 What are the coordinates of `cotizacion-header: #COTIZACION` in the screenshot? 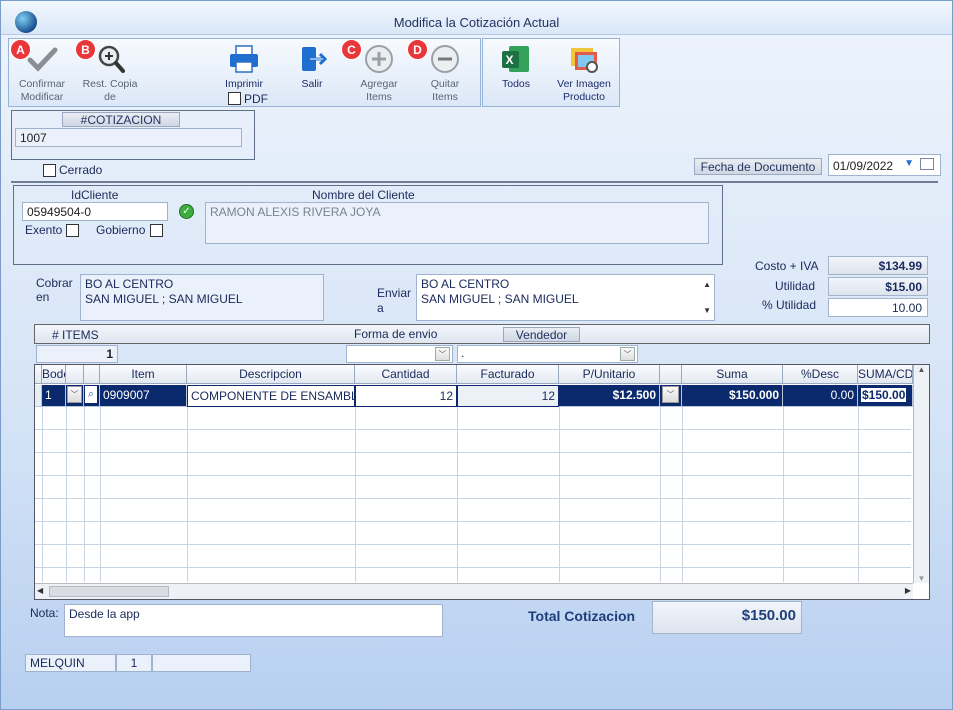 It's located at (121, 119).